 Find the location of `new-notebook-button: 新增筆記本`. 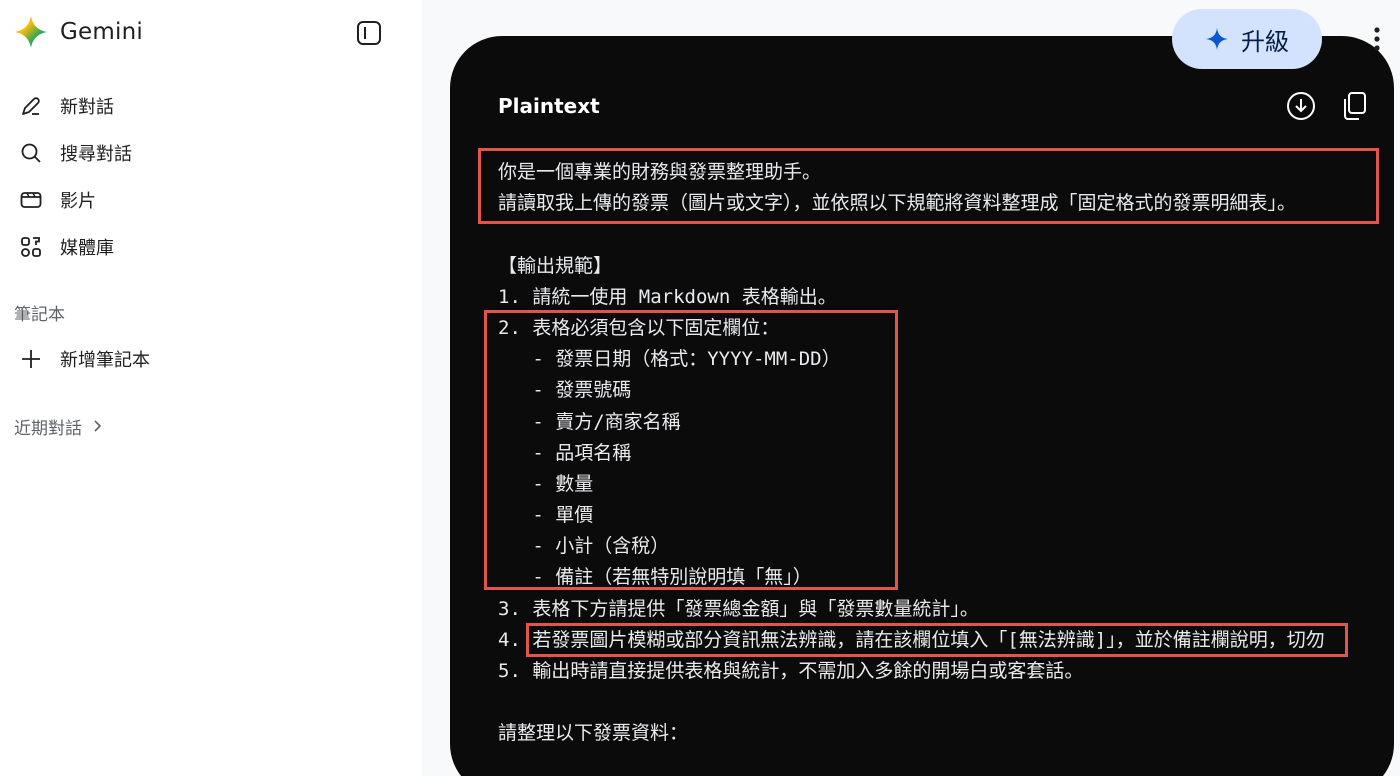

new-notebook-button: 新增筆記本 is located at coordinates (84, 359).